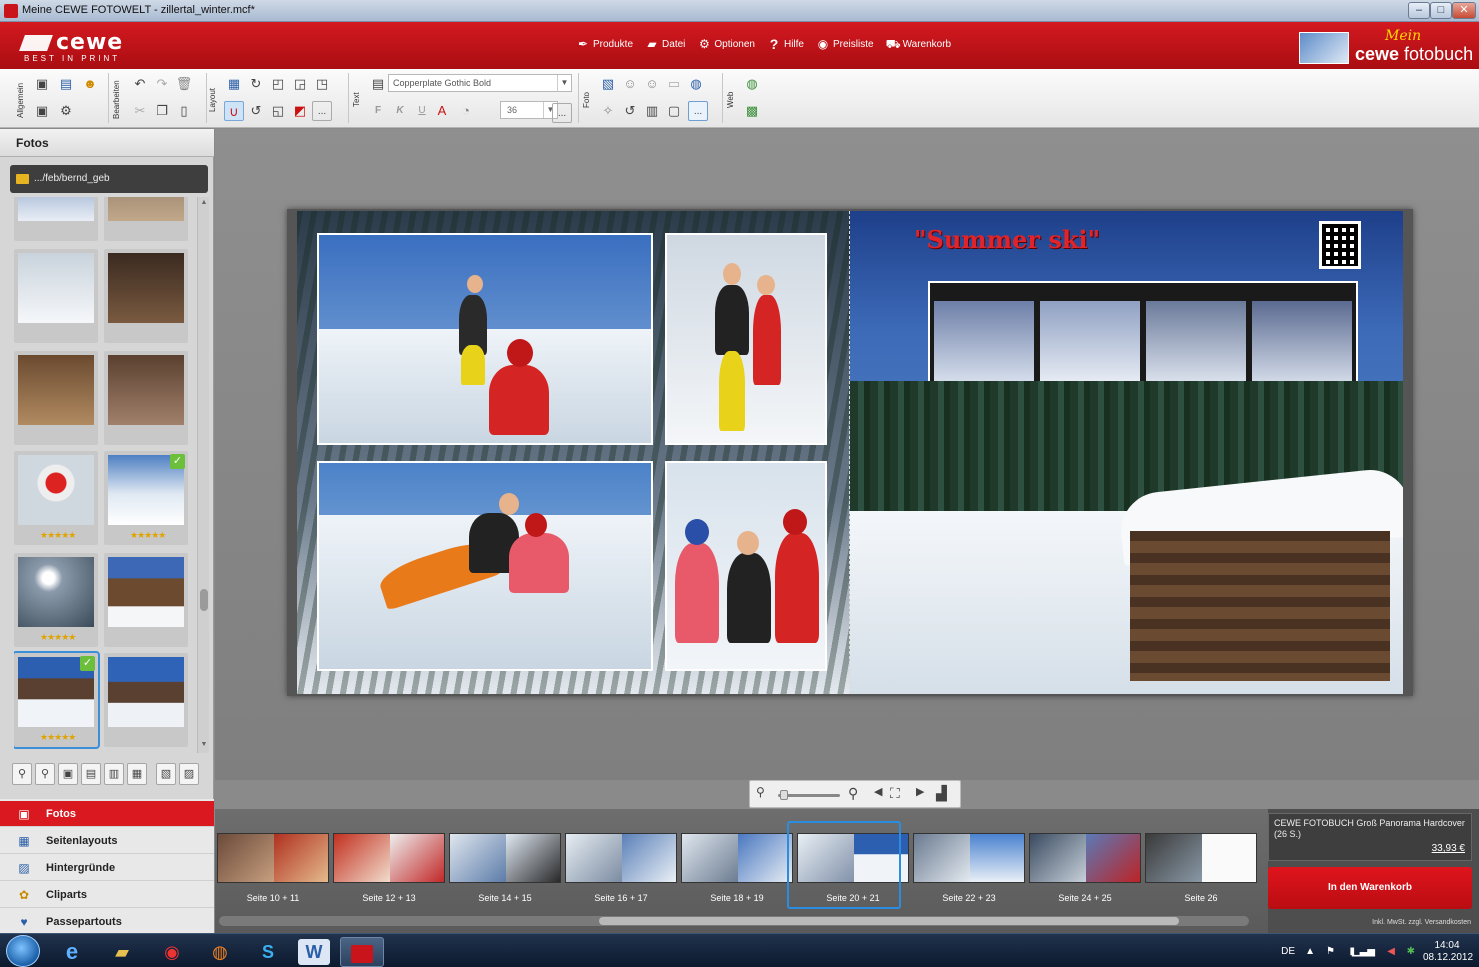  What do you see at coordinates (91, 774) in the screenshot?
I see `view-list-icon: ▤` at bounding box center [91, 774].